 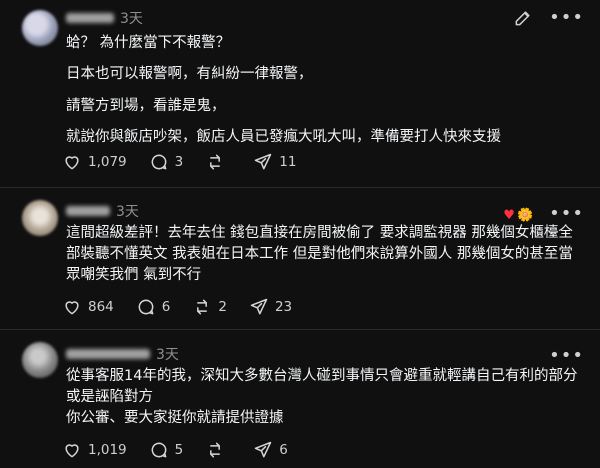 What do you see at coordinates (190, 162) in the screenshot?
I see `action-bar: 1,079 3 11` at bounding box center [190, 162].